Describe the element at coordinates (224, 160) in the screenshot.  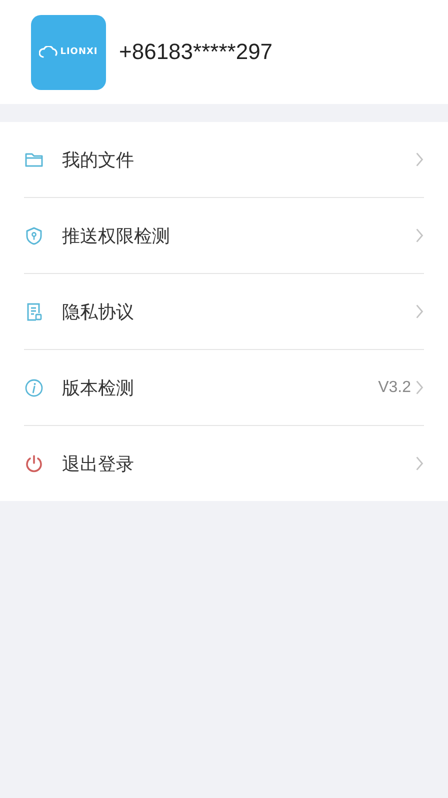
I see `menu-item: 我的文件` at that location.